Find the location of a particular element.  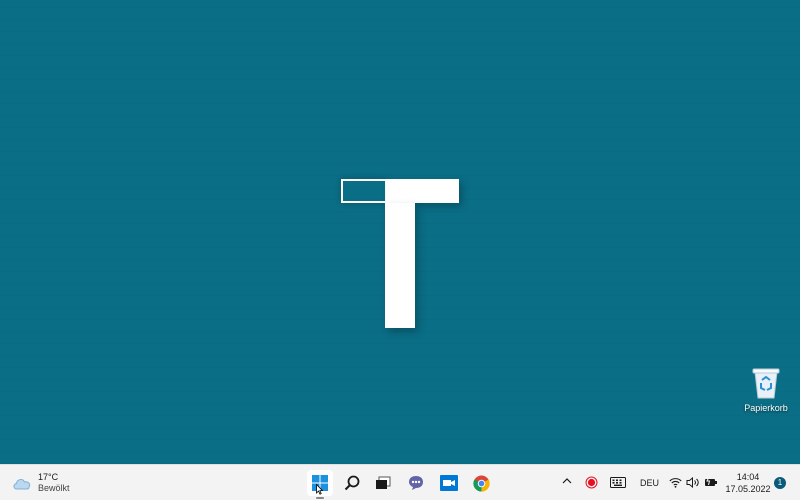

clock-date: 17.05.2022 is located at coordinates (748, 489).